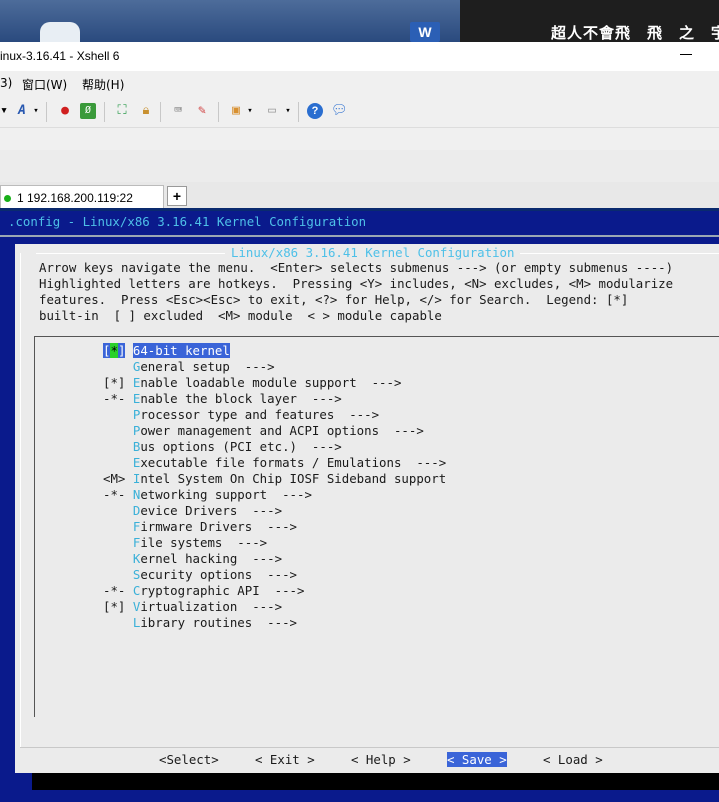 This screenshot has height=802, width=719. Describe the element at coordinates (20, 500) in the screenshot. I see `dialog-border-left` at that location.